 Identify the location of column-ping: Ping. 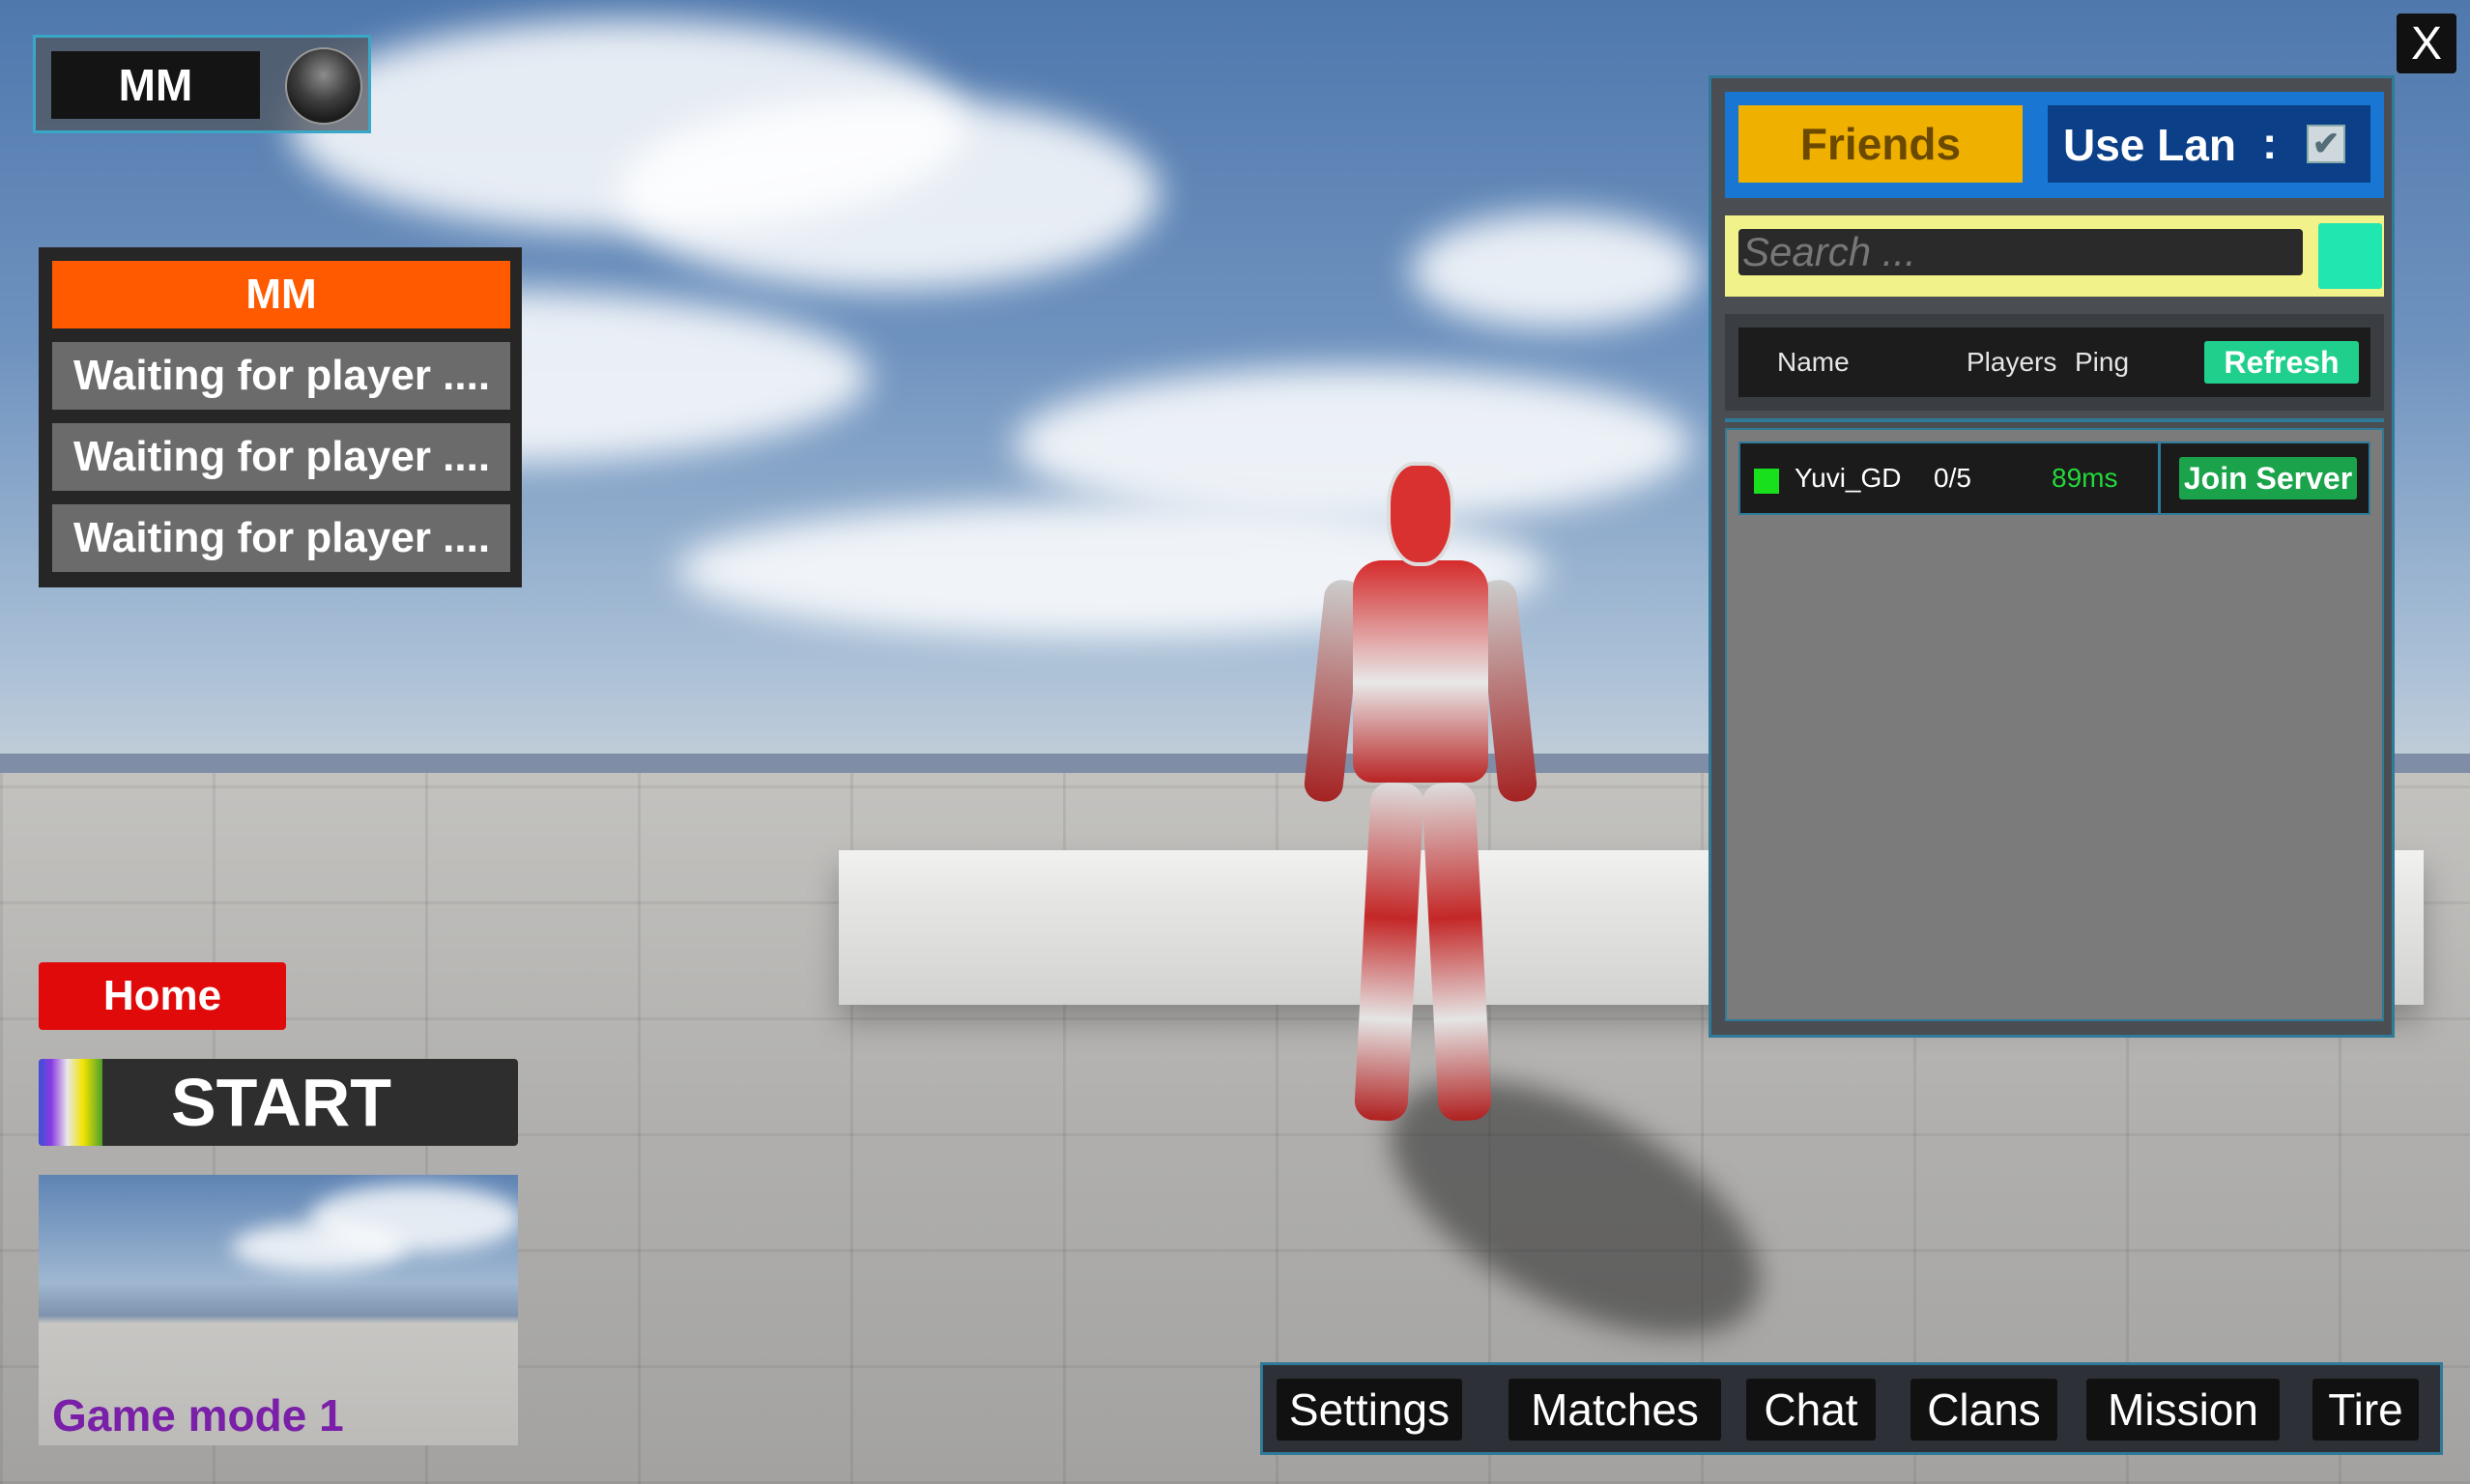
(2102, 362).